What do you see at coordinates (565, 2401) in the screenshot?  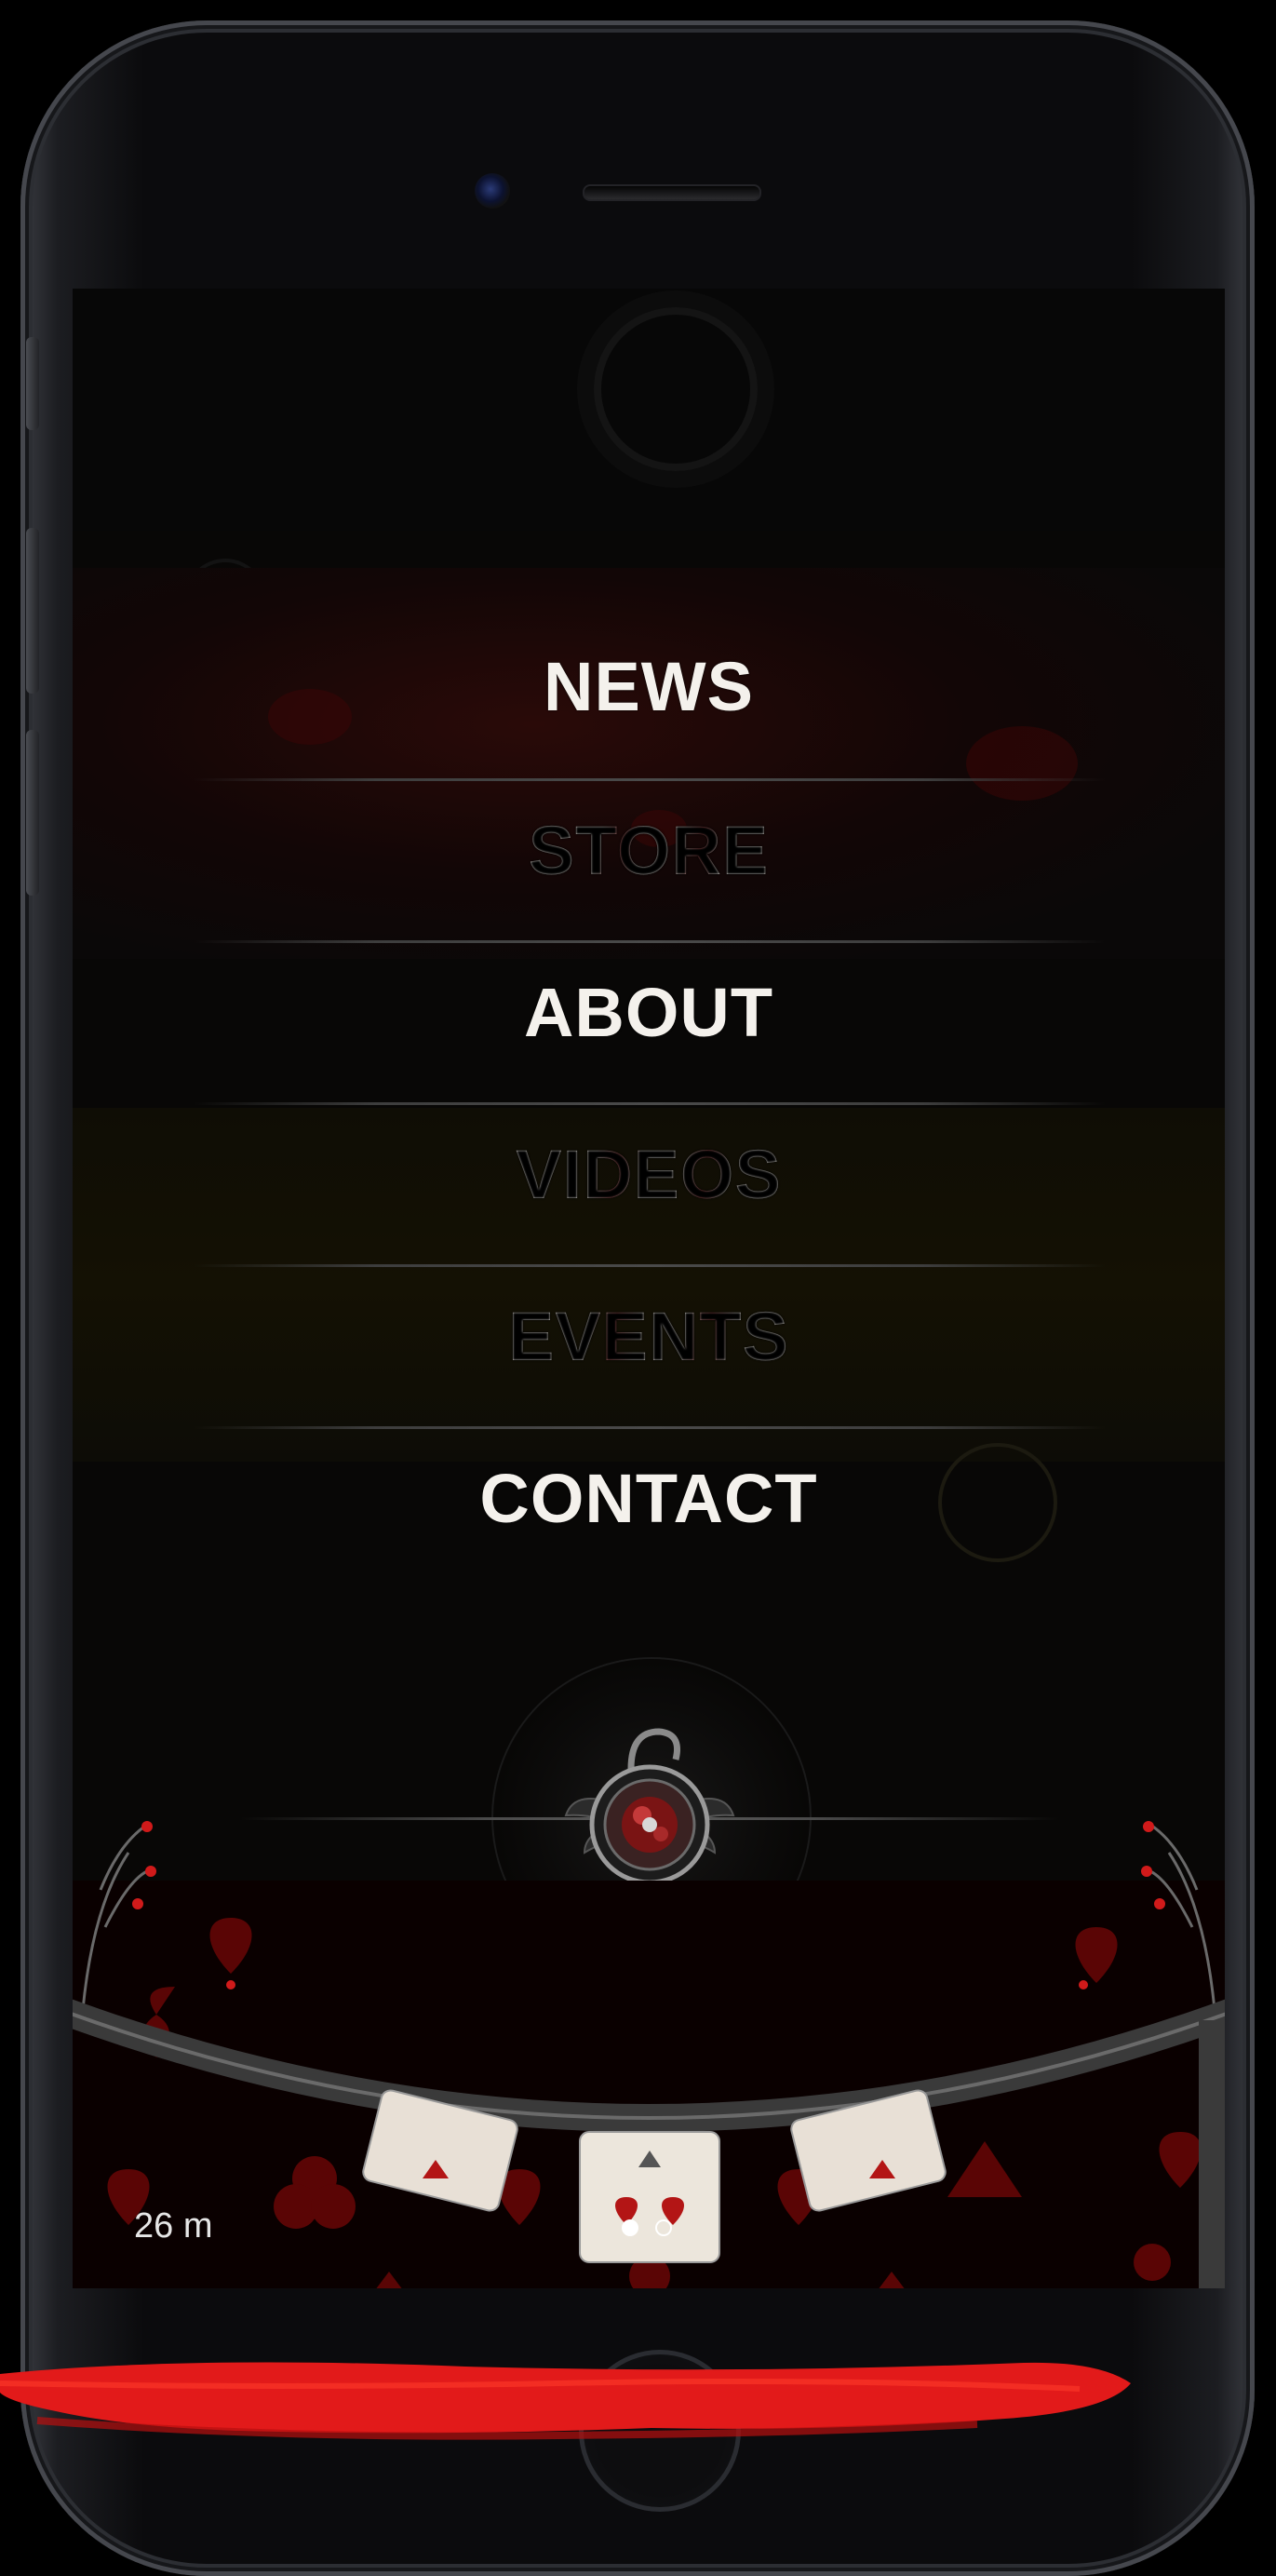 I see `red-brush-stroke` at bounding box center [565, 2401].